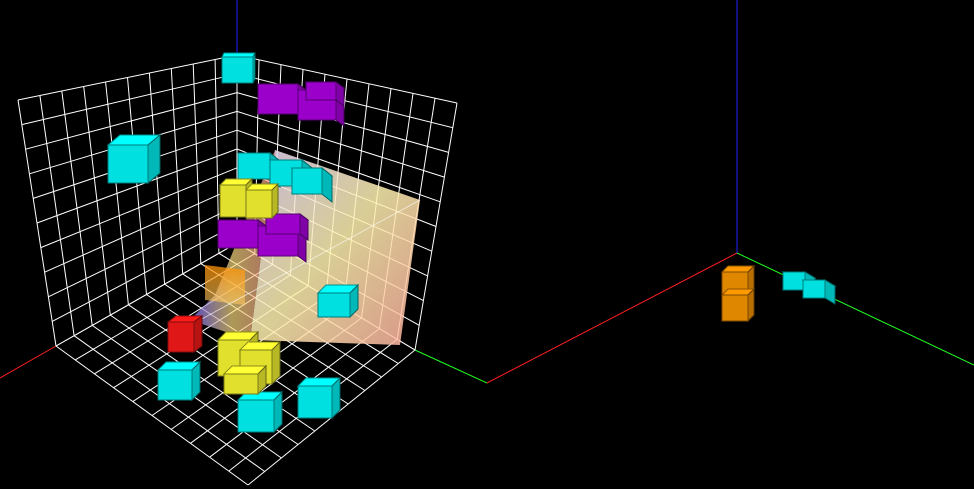  I want to click on next-piece-orange-b-side, so click(751, 305).